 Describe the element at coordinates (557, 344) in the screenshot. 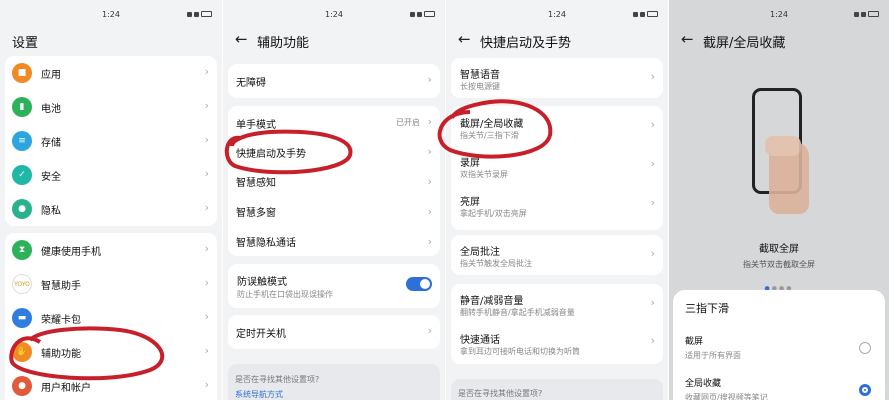

I see `item-quick-call: 快速通话 拿到耳边可接听电话和切换为听筒 ›` at that location.